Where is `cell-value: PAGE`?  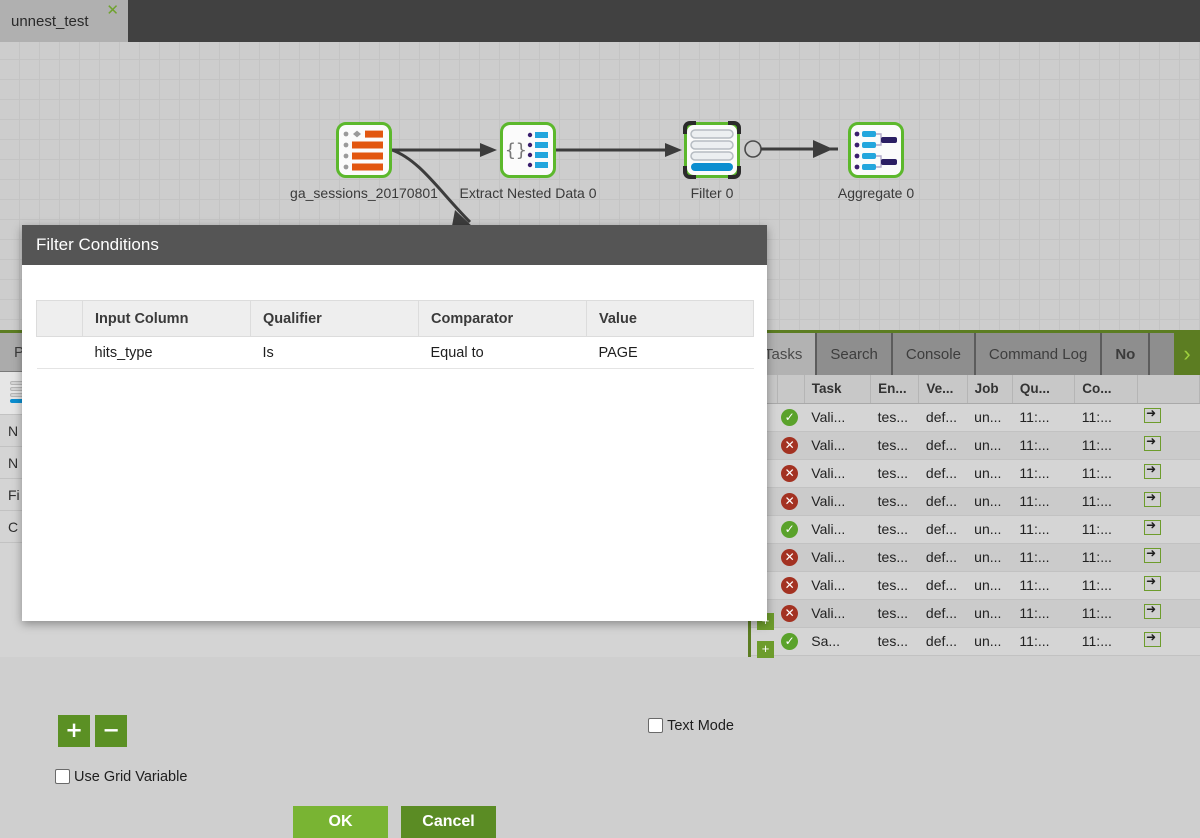 cell-value: PAGE is located at coordinates (670, 352).